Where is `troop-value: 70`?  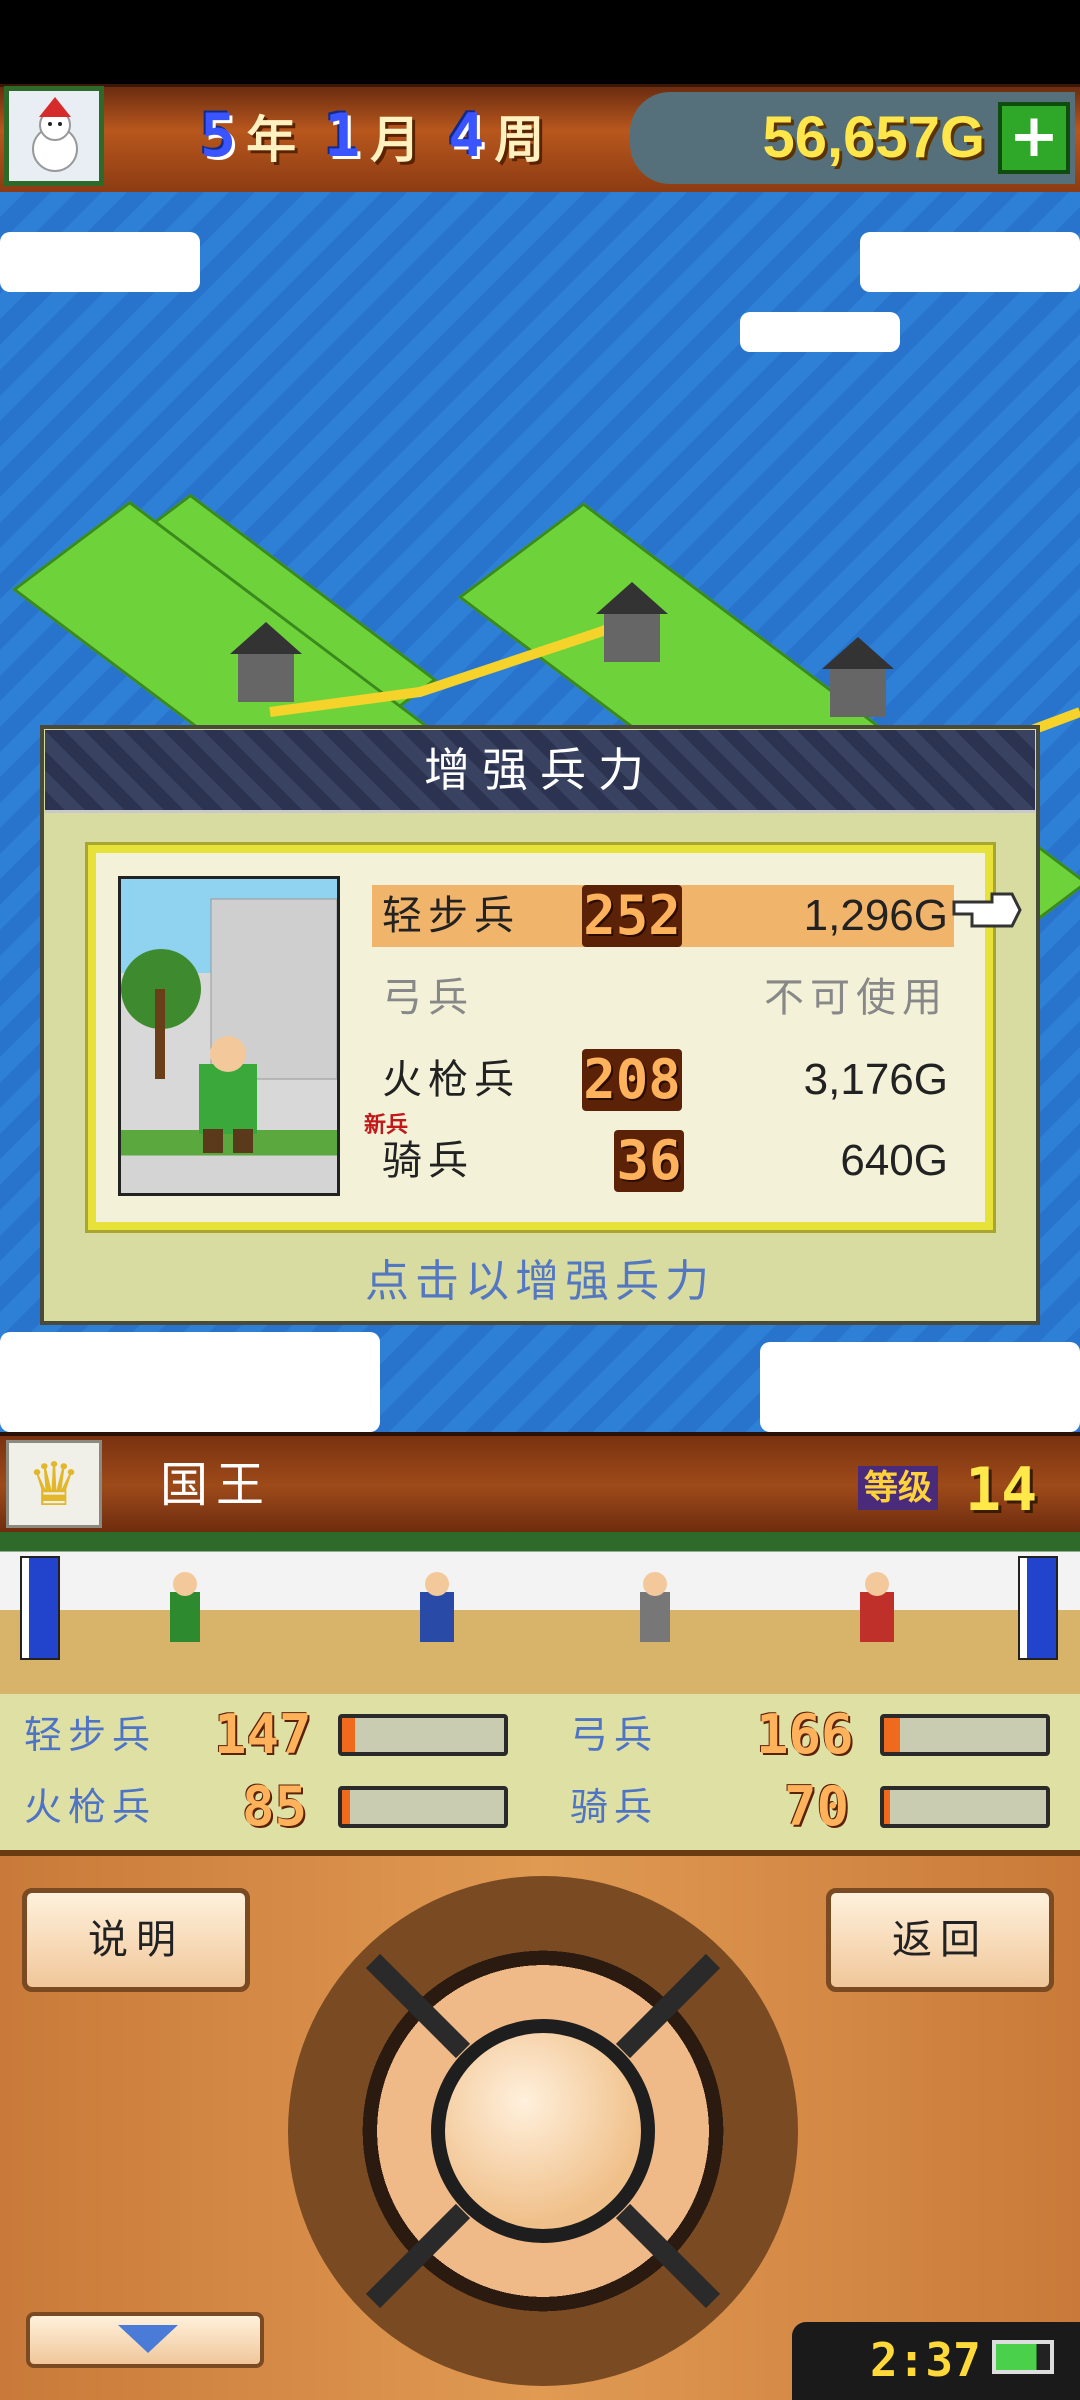 troop-value: 70 is located at coordinates (817, 1806).